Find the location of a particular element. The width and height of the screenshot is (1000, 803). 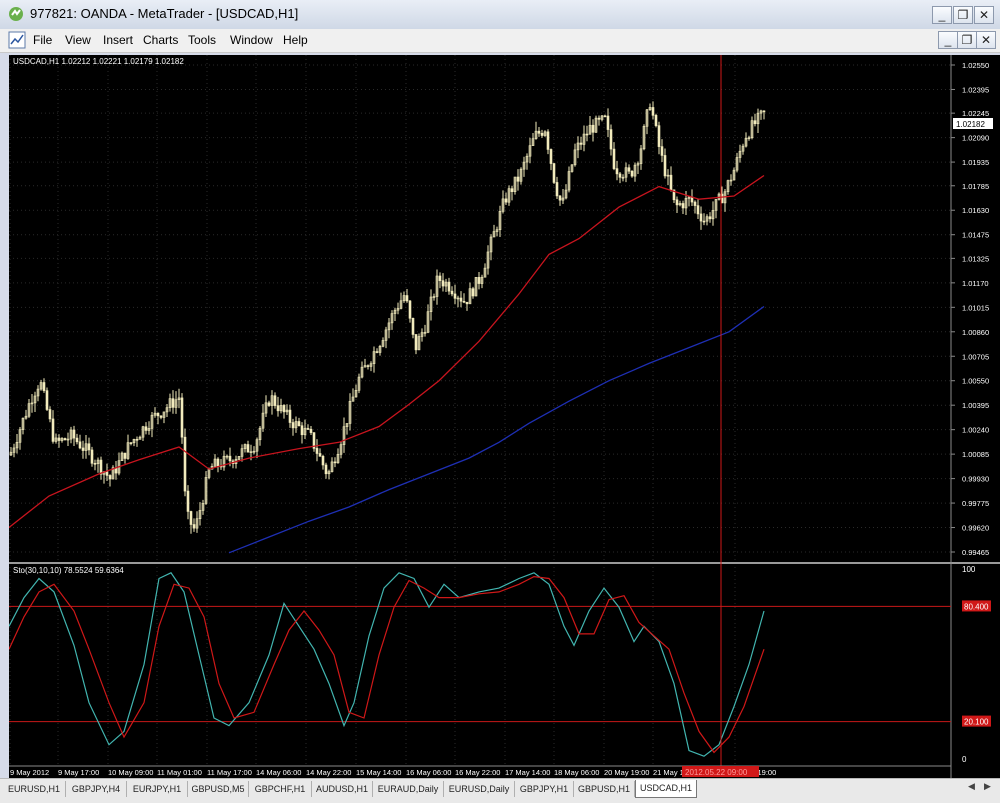

menu-window: Window is located at coordinates (251, 40).